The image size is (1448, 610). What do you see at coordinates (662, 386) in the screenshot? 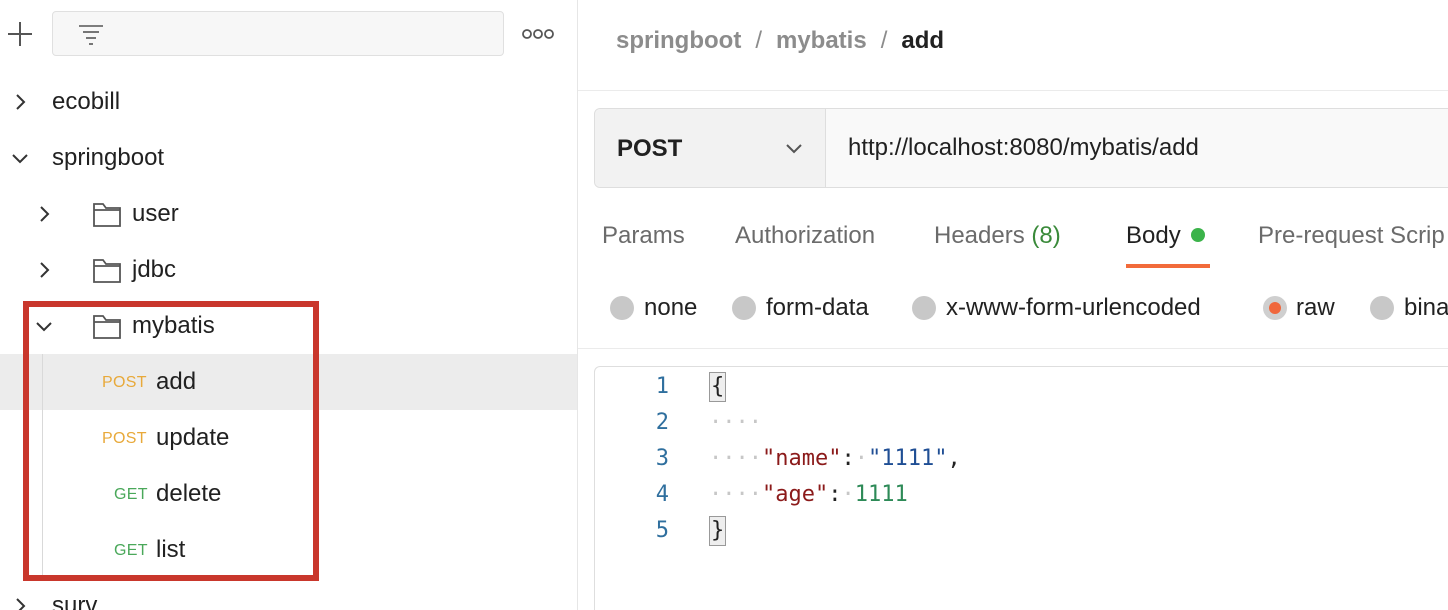
I see `line-number: 1` at bounding box center [662, 386].